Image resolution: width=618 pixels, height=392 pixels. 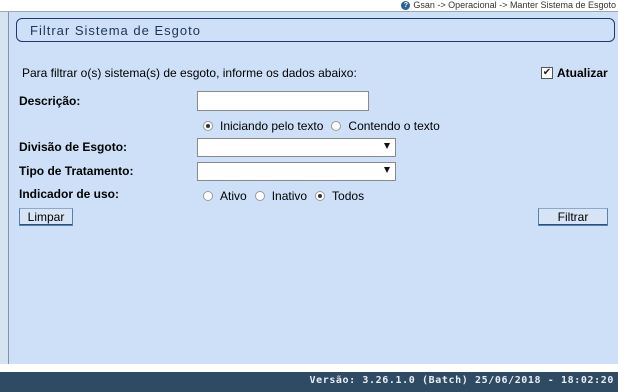 I want to click on radio-todos, so click(x=320, y=196).